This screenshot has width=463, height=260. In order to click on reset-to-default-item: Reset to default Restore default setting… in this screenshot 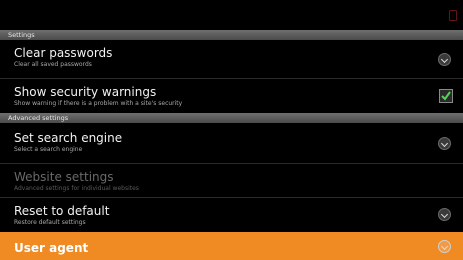, I will do `click(231, 215)`.